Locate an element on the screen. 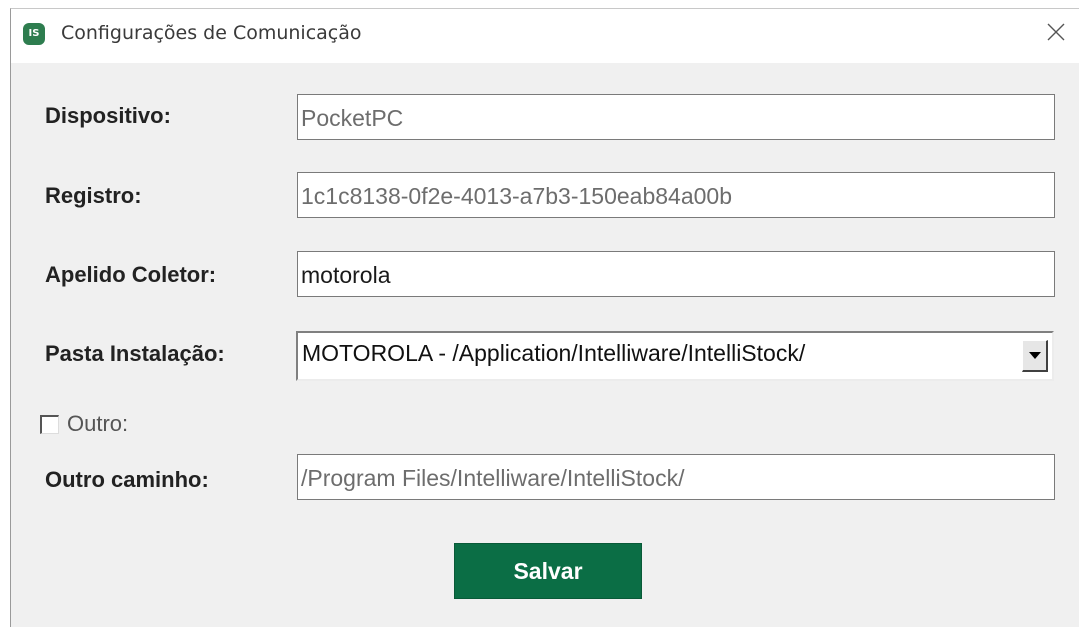 The width and height of the screenshot is (1079, 627). device-field is located at coordinates (676, 117).